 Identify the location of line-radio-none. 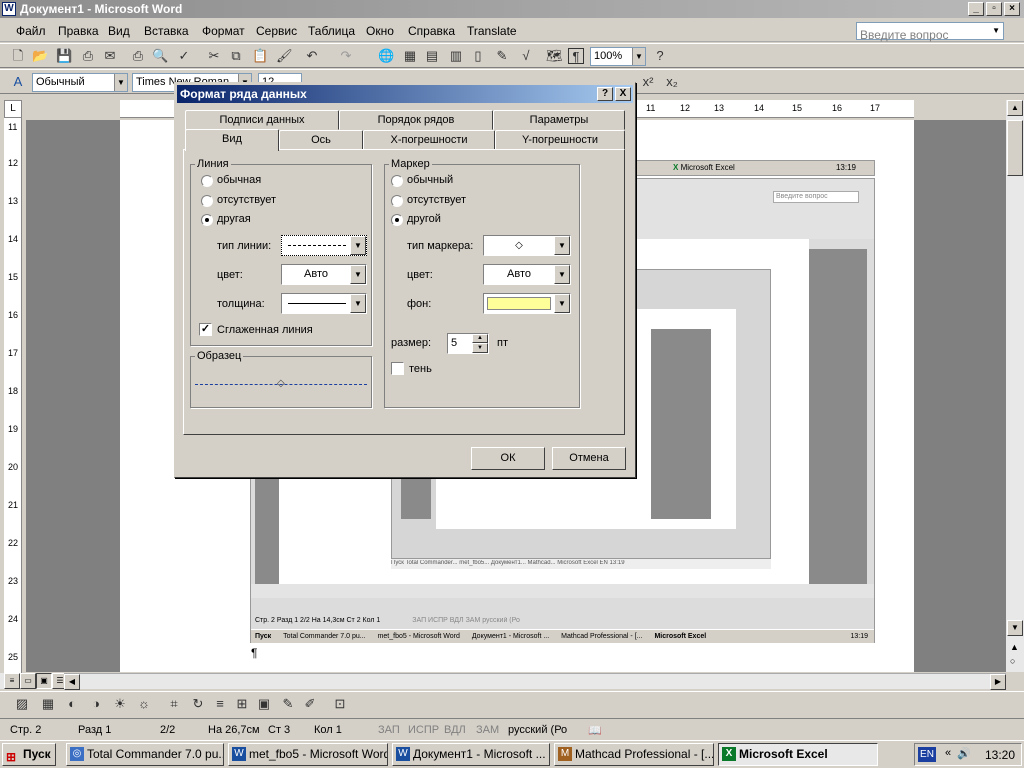
(207, 201).